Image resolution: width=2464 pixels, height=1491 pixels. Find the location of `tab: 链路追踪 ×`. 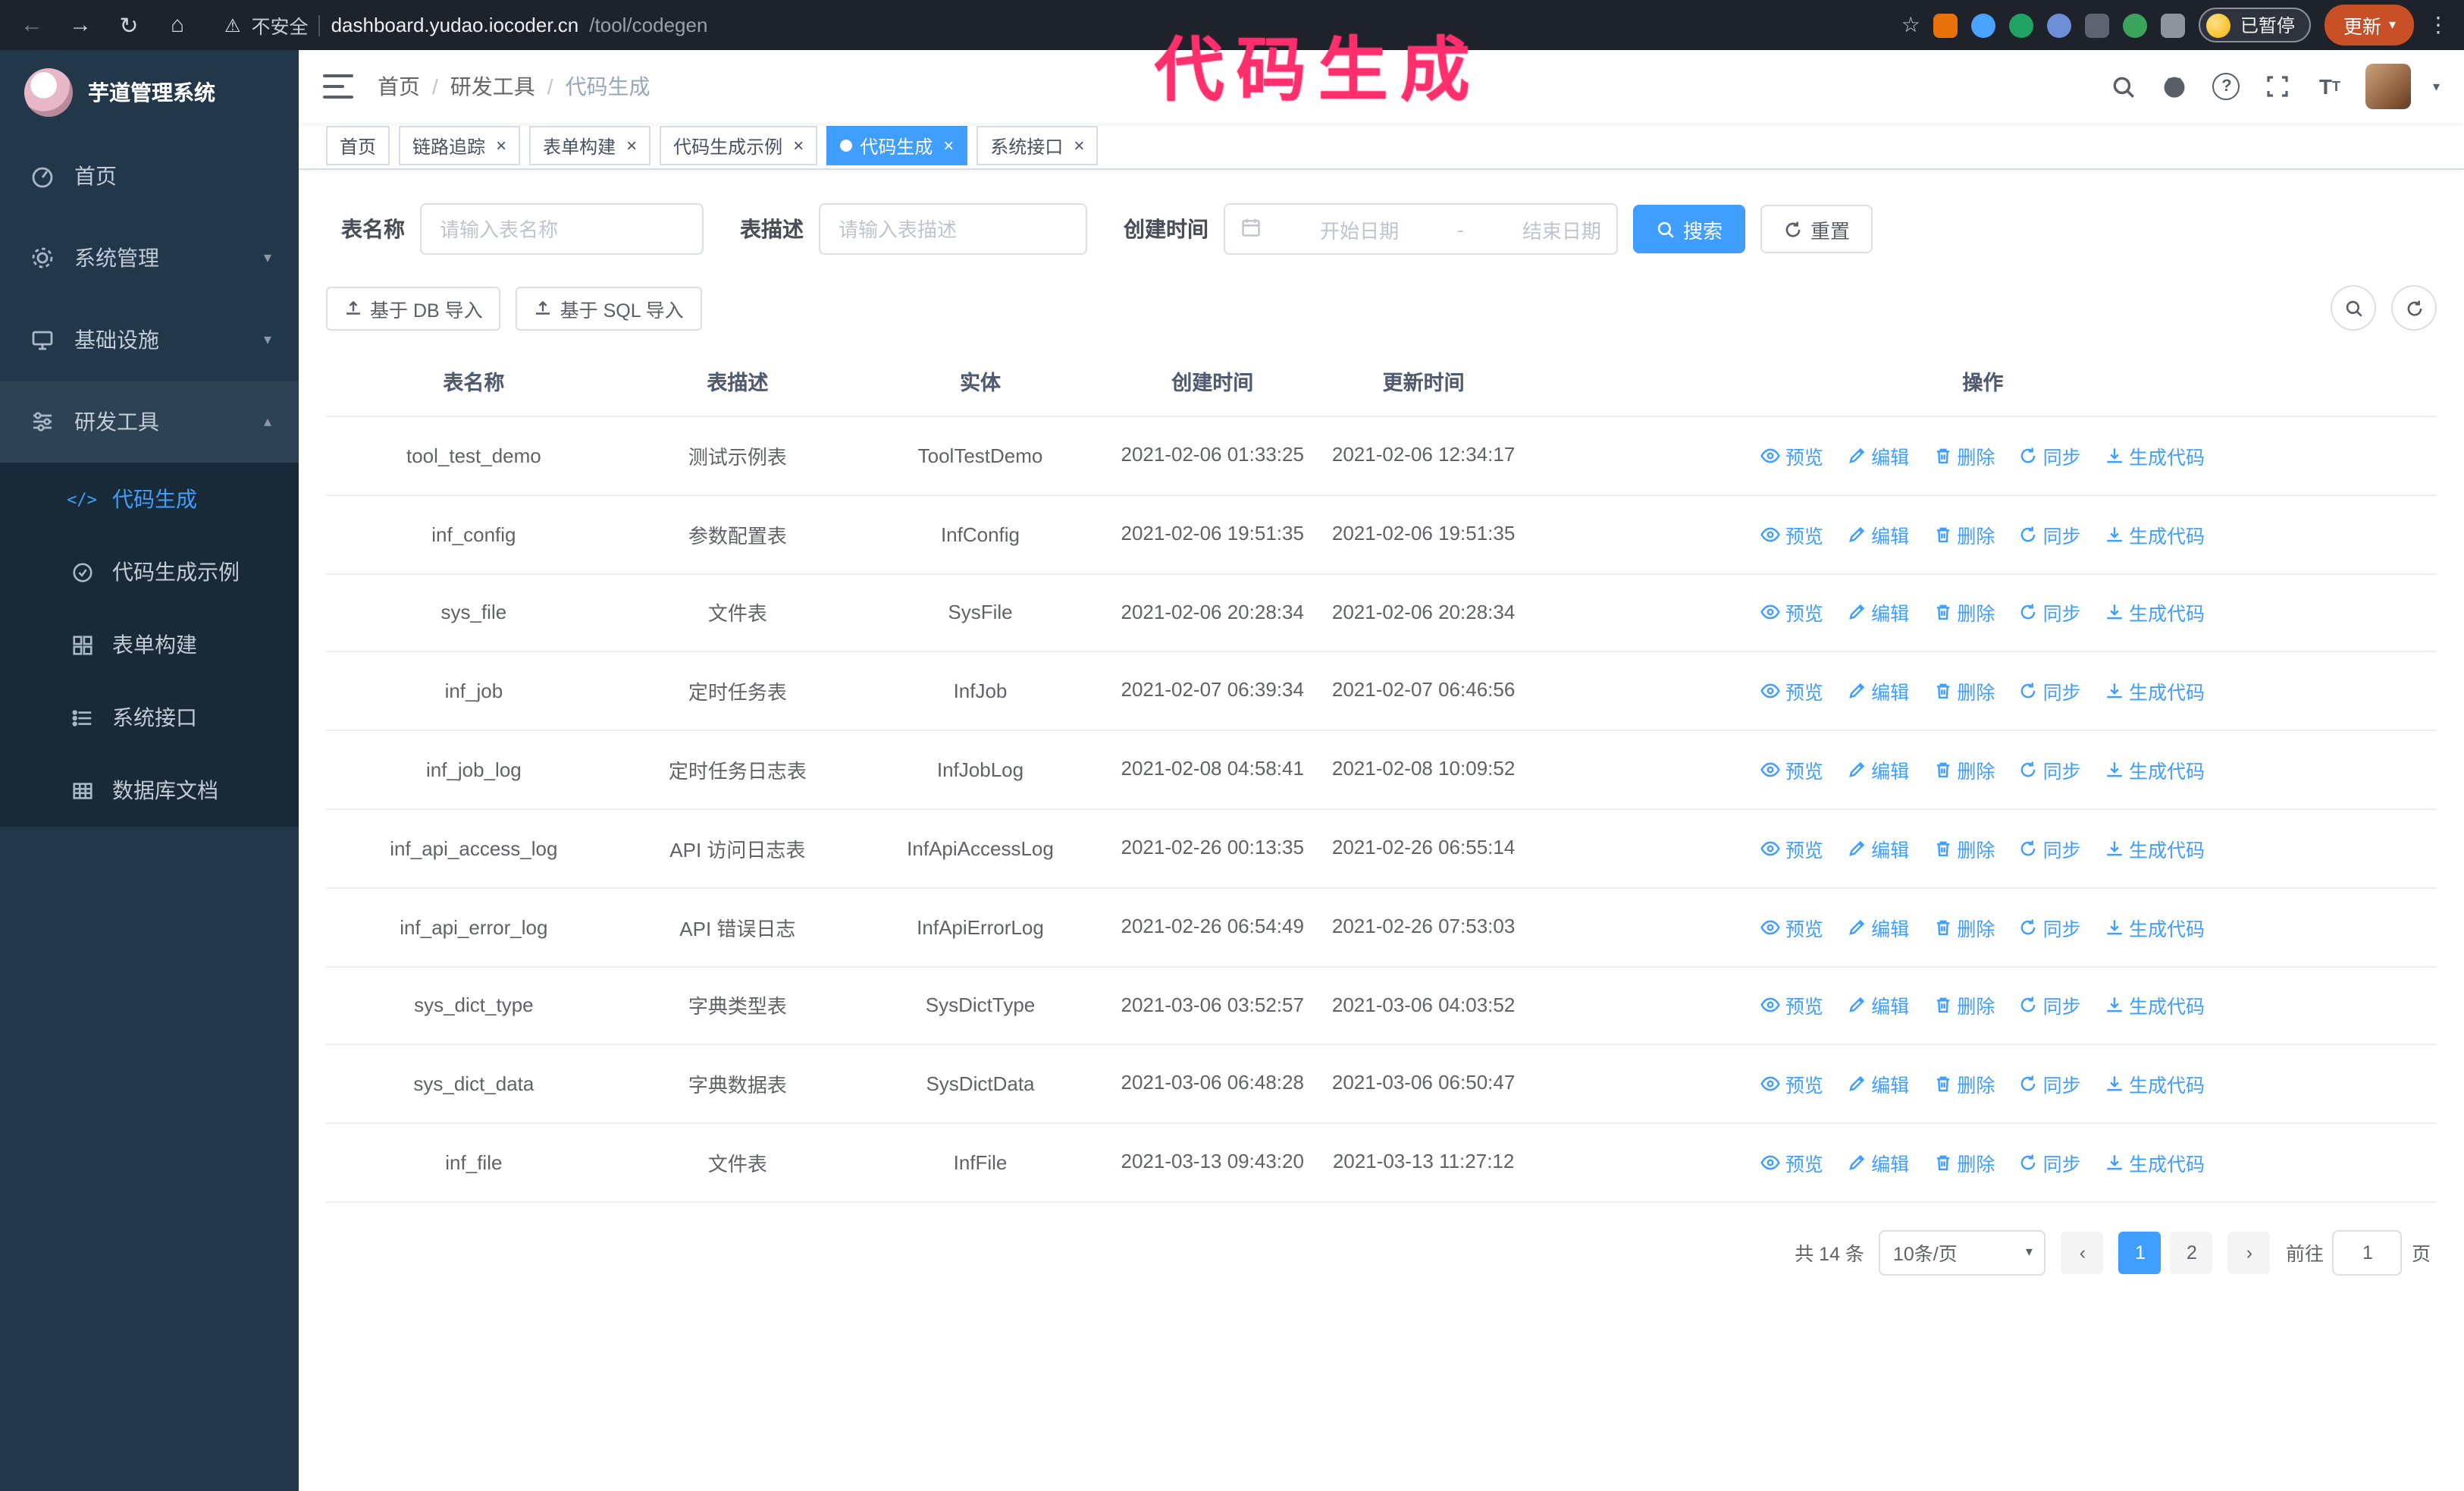

tab: 链路追踪 × is located at coordinates (460, 145).